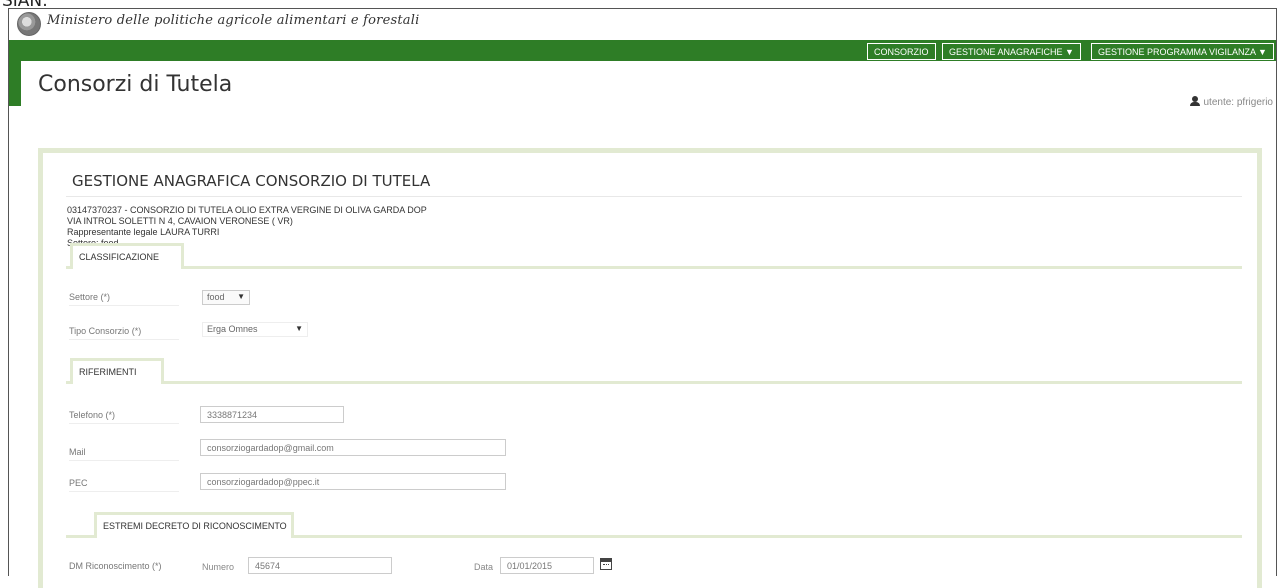  Describe the element at coordinates (606, 564) in the screenshot. I see `calendar-icon` at that location.